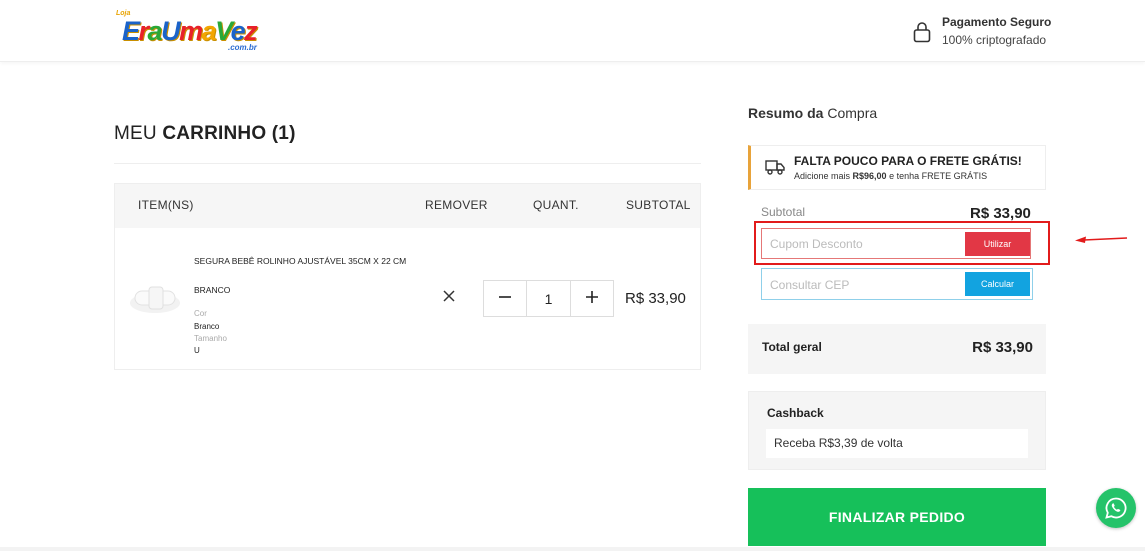 This screenshot has width=1145, height=551. Describe the element at coordinates (242, 47) in the screenshot. I see `logo-domain: .com.br` at that location.